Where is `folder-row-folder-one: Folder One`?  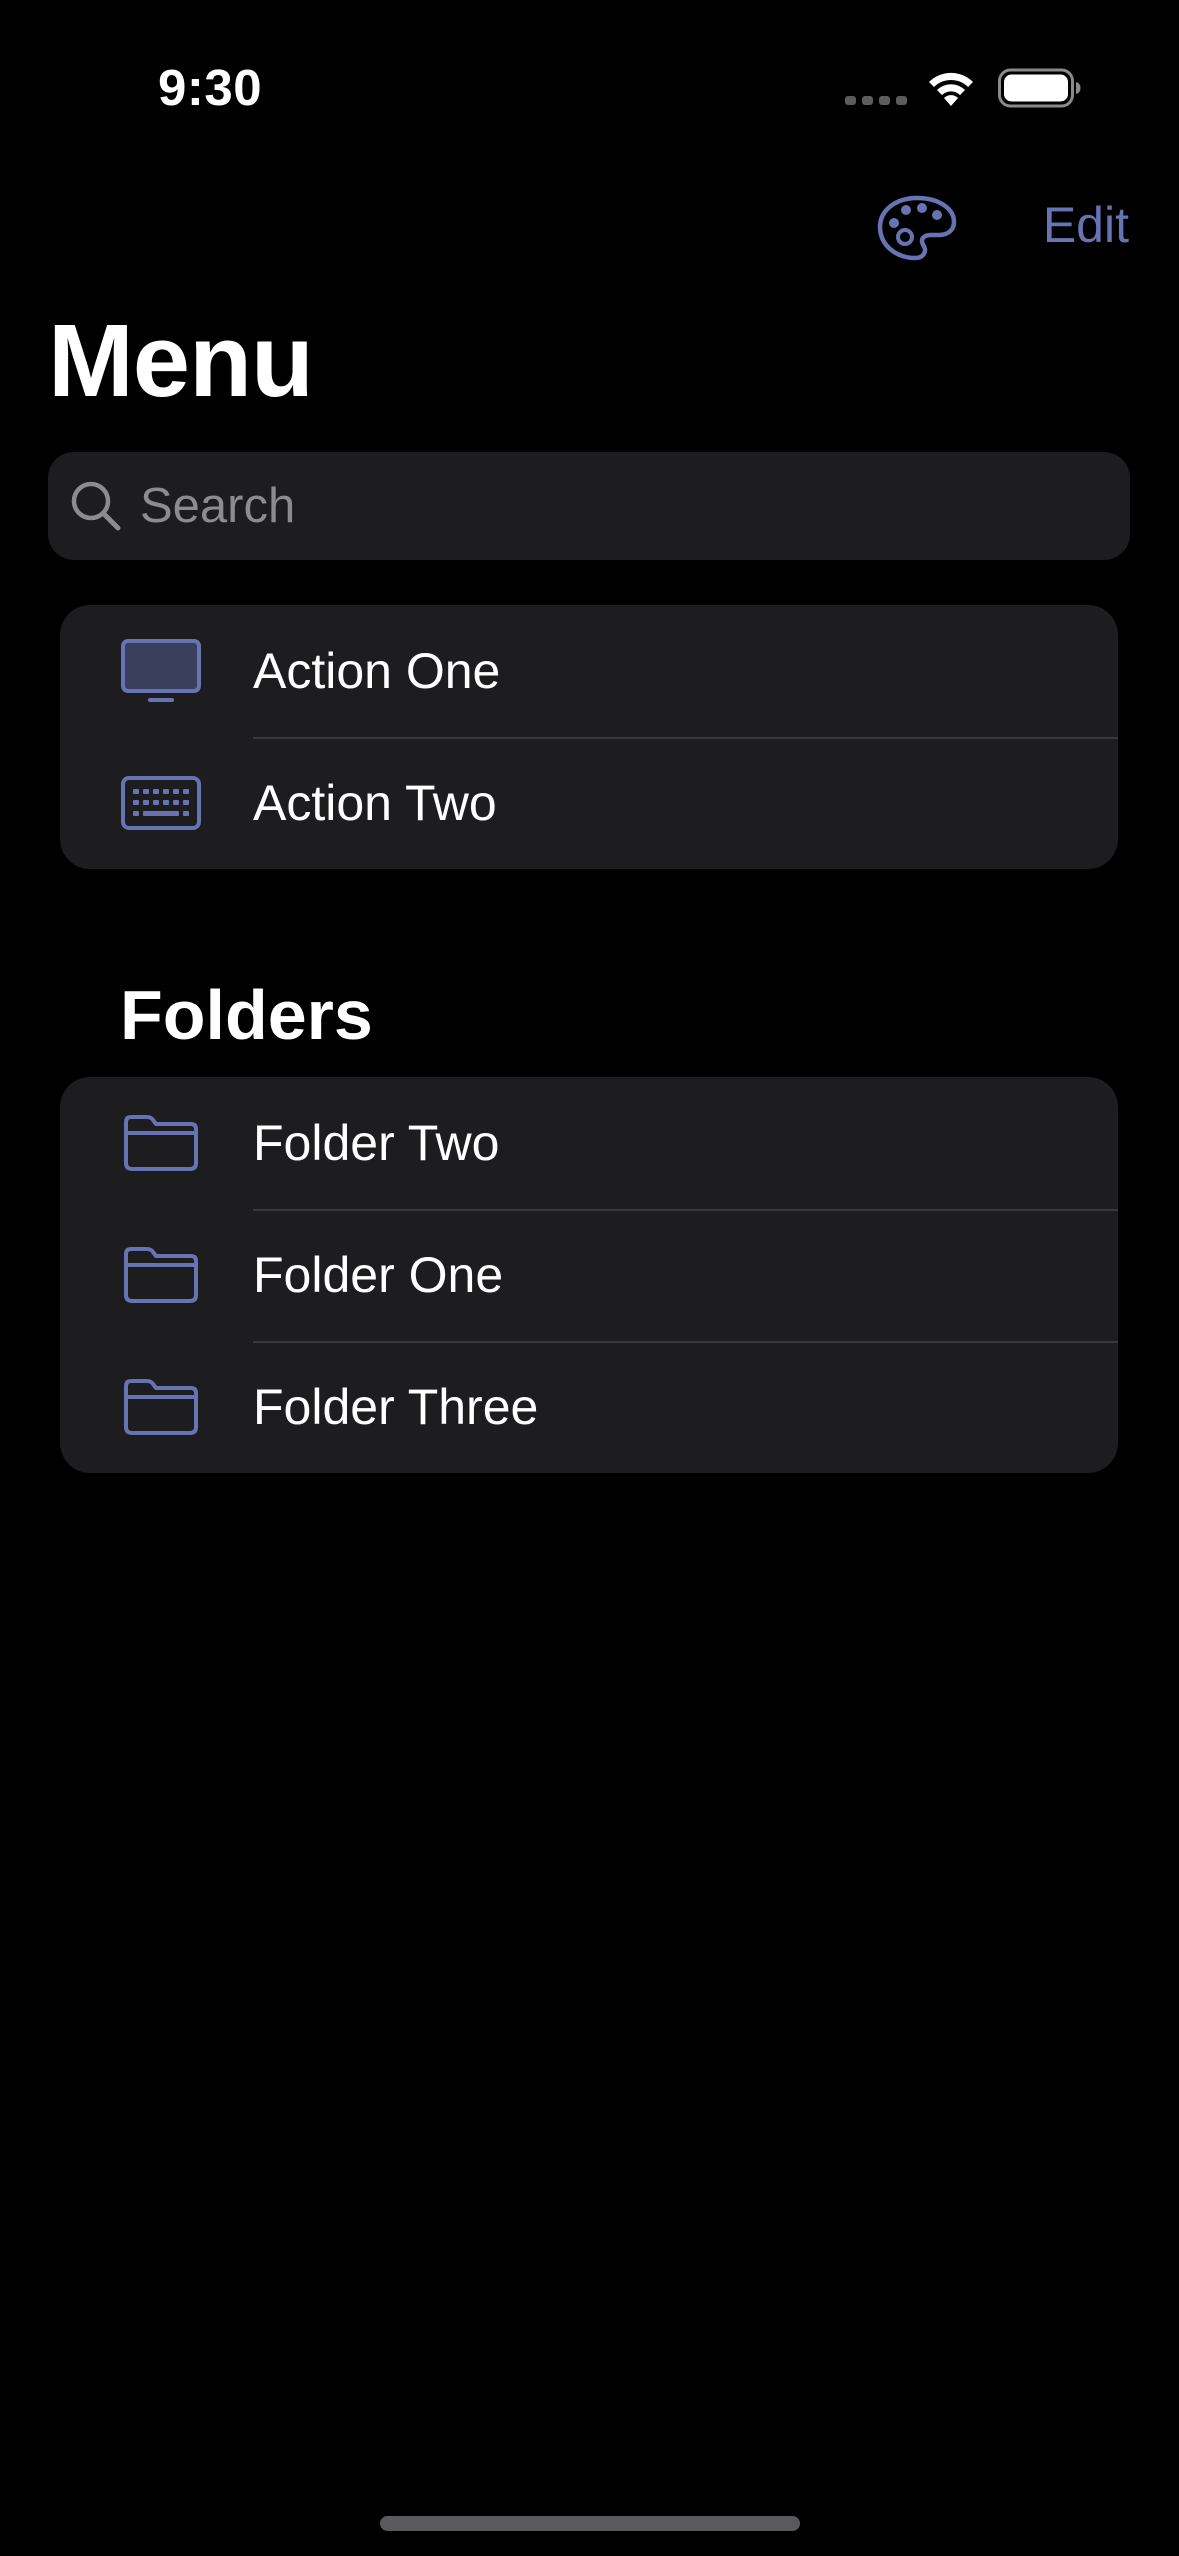 folder-row-folder-one: Folder One is located at coordinates (589, 1275).